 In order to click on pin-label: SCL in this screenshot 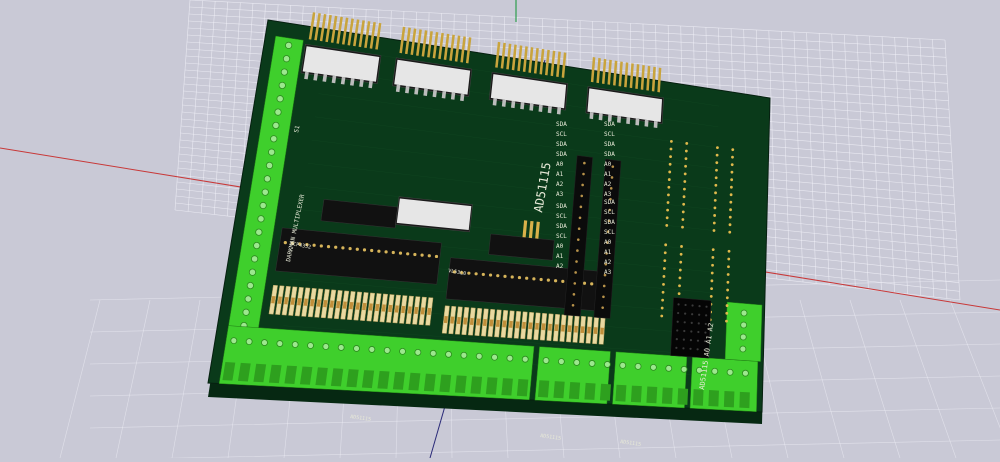, I will do `click(561, 134)`.